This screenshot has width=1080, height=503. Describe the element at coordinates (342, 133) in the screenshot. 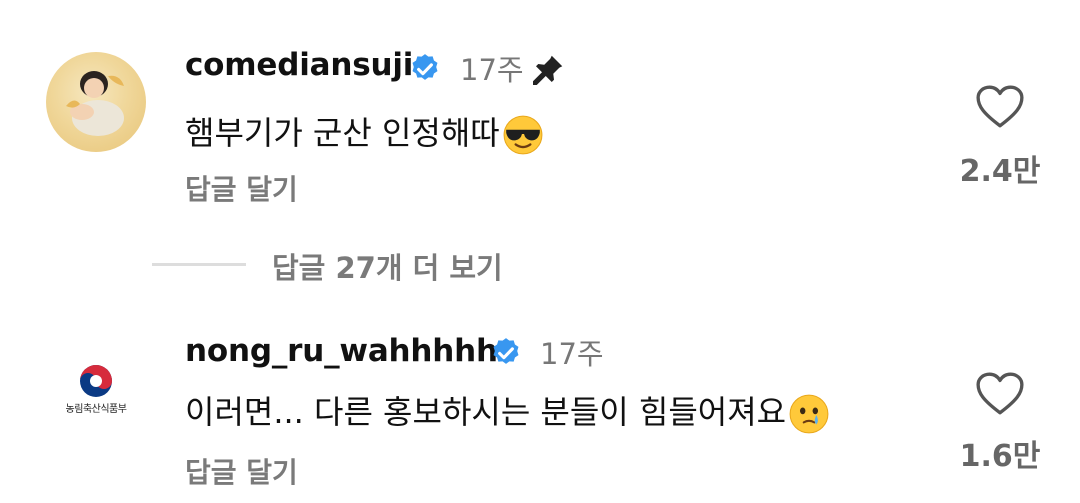

I see `comment-text: 햄부기가 군산 인정해따` at that location.